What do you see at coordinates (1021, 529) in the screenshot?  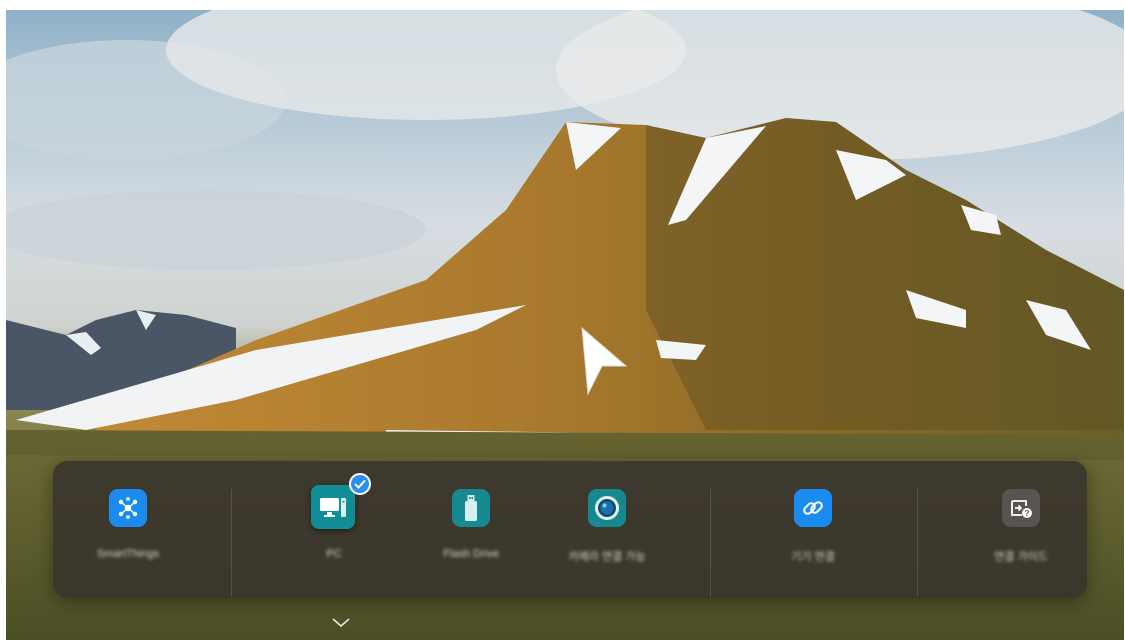 I see `dock-item-source-guide: ? 연결 가이드` at bounding box center [1021, 529].